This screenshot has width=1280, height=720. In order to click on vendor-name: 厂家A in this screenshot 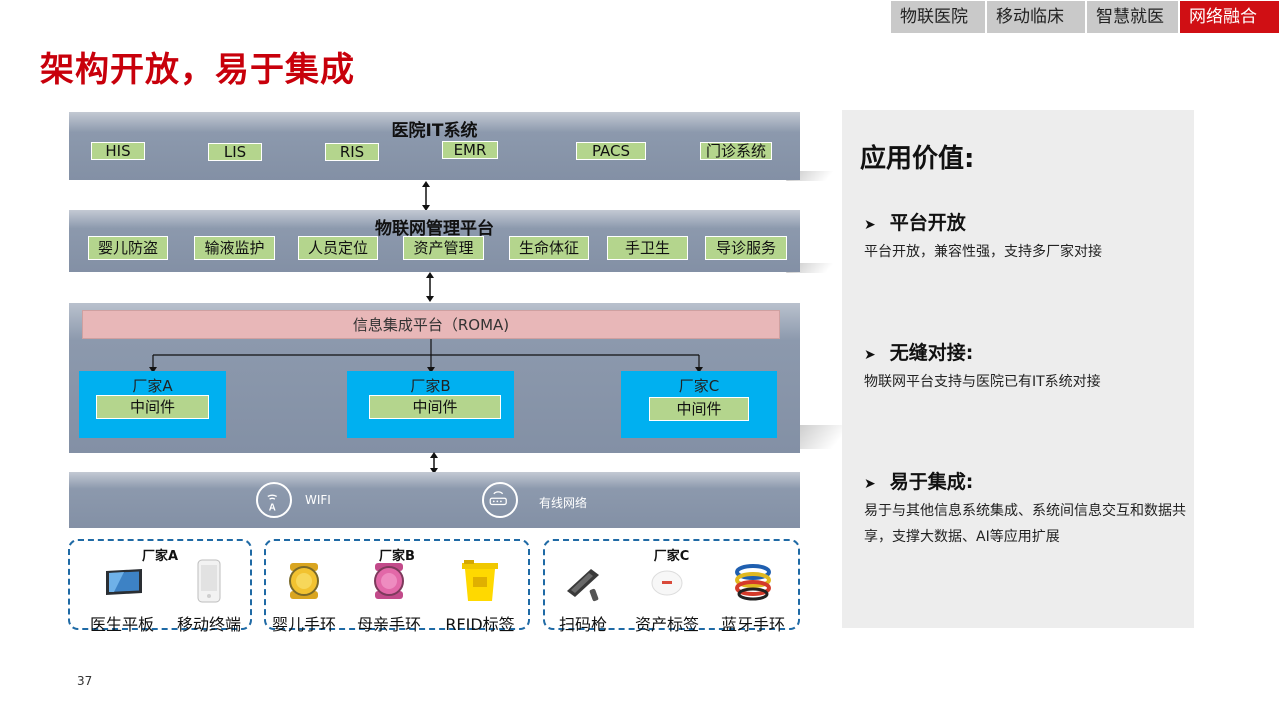, I will do `click(152, 386)`.